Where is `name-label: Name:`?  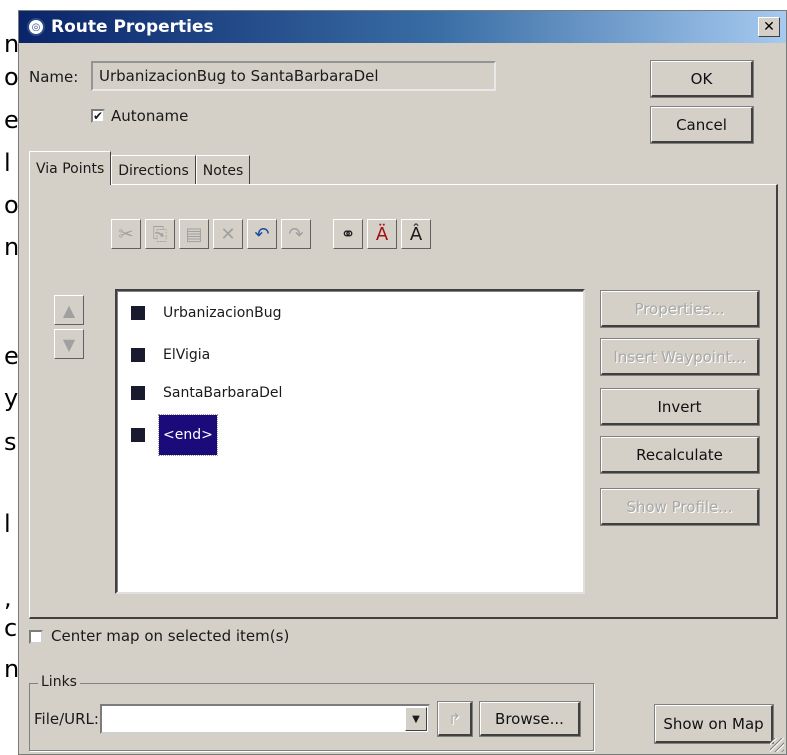 name-label: Name: is located at coordinates (54, 77).